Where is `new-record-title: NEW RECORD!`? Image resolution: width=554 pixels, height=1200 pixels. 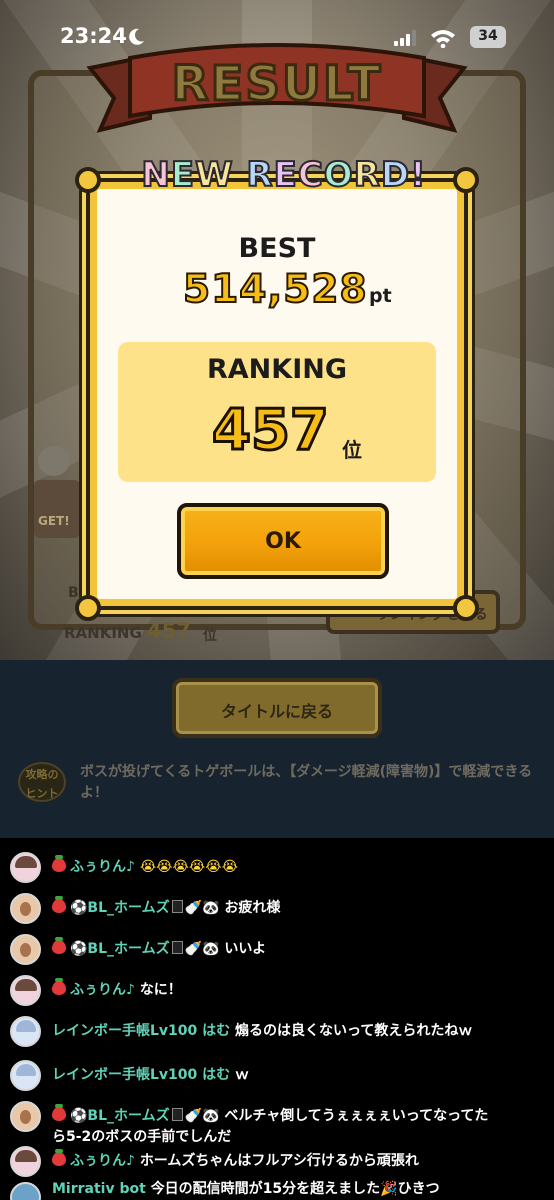
new-record-title: NEW RECORD! is located at coordinates (284, 175).